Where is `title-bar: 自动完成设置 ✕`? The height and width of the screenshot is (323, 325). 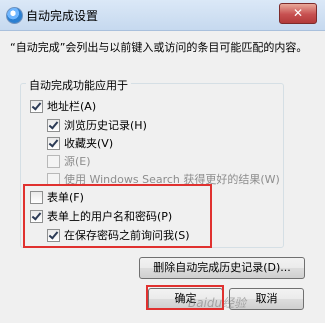
title-bar: 自动完成设置 ✕ is located at coordinates (162, 15).